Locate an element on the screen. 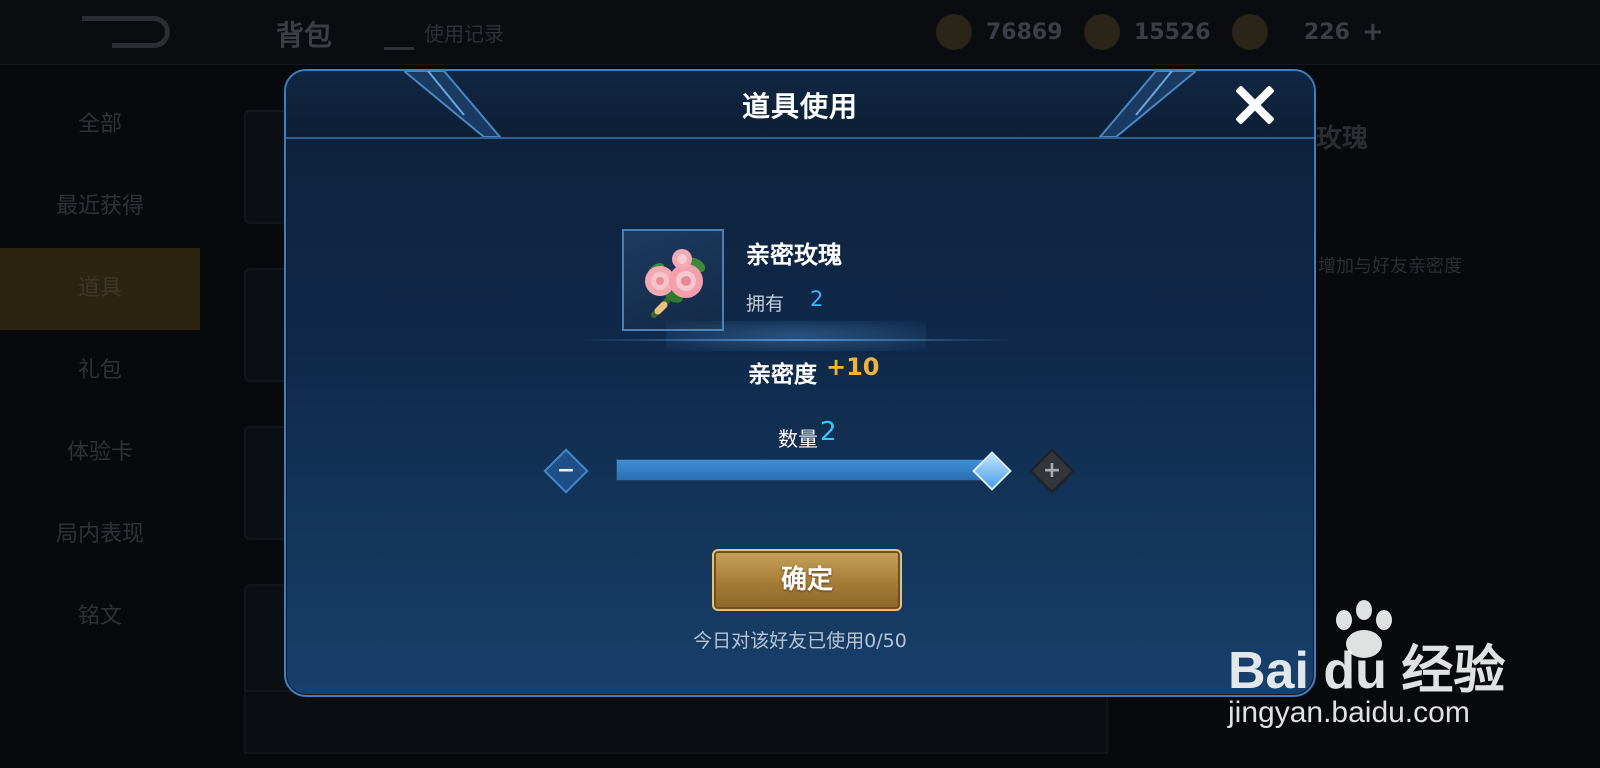  gold-resource: 76869 is located at coordinates (999, 32).